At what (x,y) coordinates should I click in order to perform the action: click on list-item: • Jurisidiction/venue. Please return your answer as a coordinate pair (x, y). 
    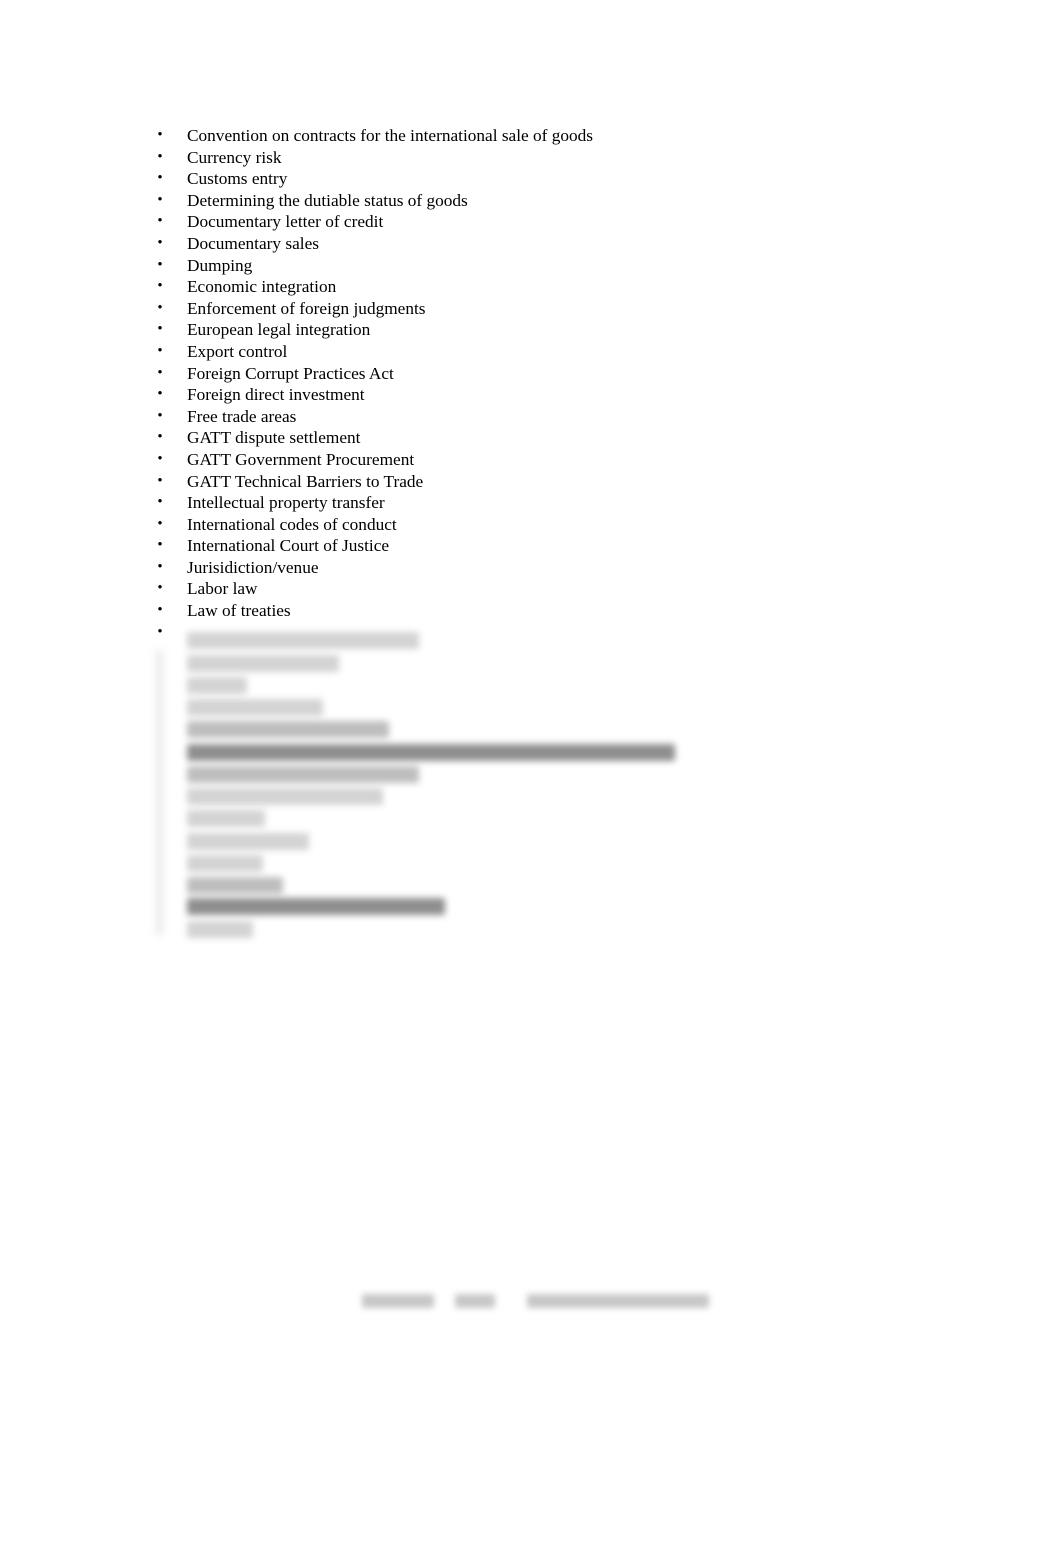
    Looking at the image, I should click on (531, 568).